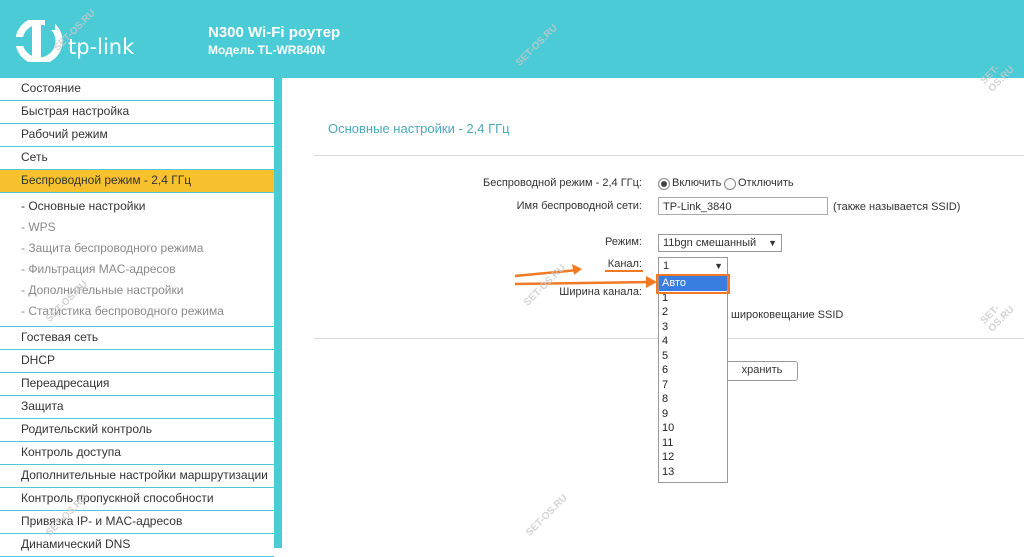 The height and width of the screenshot is (557, 1024). I want to click on nav-item-access-control: Контроль доступа, so click(137, 453).